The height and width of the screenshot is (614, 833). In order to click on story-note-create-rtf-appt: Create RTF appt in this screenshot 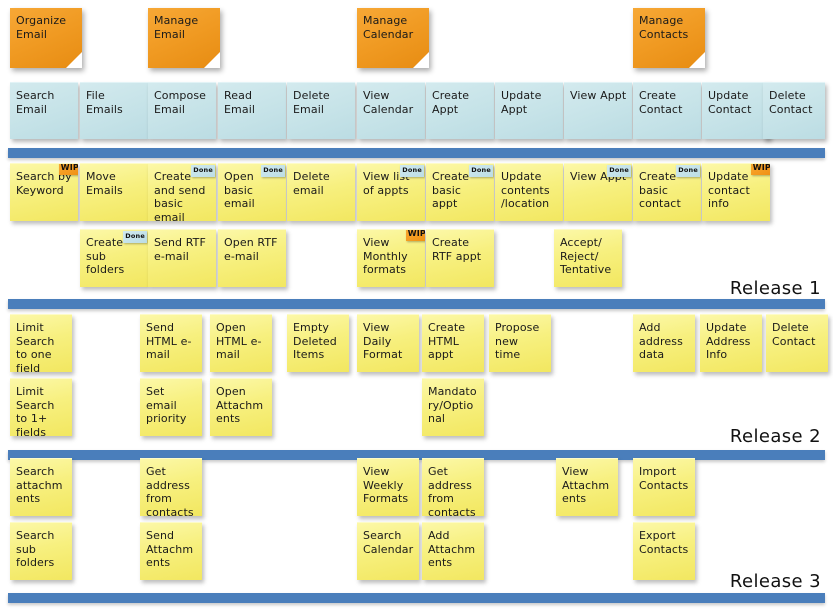, I will do `click(460, 258)`.